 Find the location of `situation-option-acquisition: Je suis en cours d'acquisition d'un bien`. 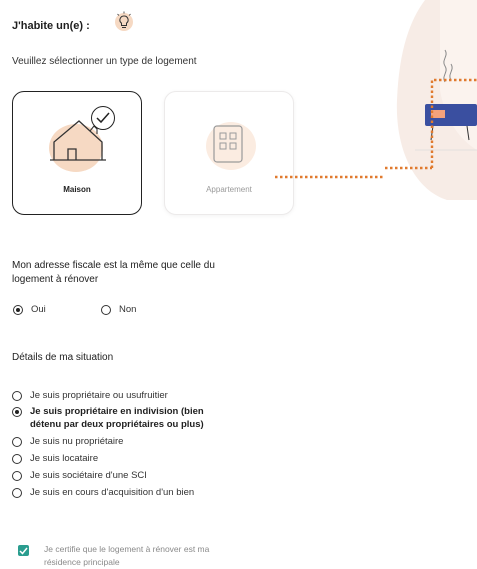

situation-option-acquisition: Je suis en cours d'acquisition d'un bien is located at coordinates (103, 492).